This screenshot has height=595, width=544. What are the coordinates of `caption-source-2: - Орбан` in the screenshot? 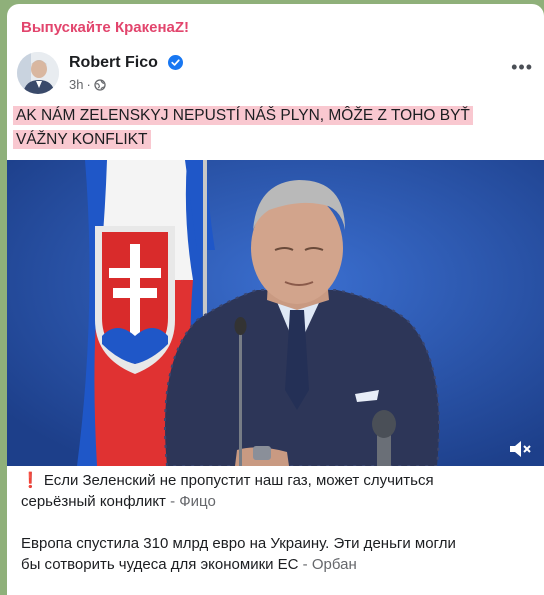 It's located at (327, 564).